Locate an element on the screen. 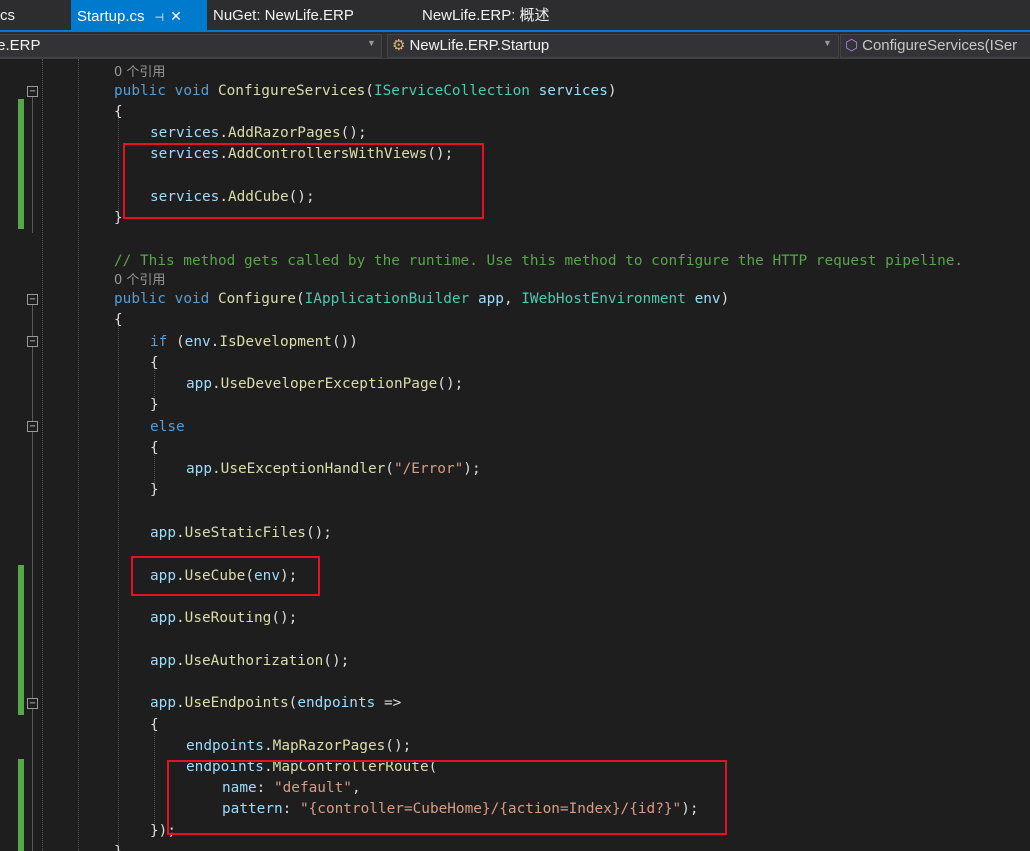  class-dropdown: ⚙ NewLife.ERP.Startup is located at coordinates (613, 46).